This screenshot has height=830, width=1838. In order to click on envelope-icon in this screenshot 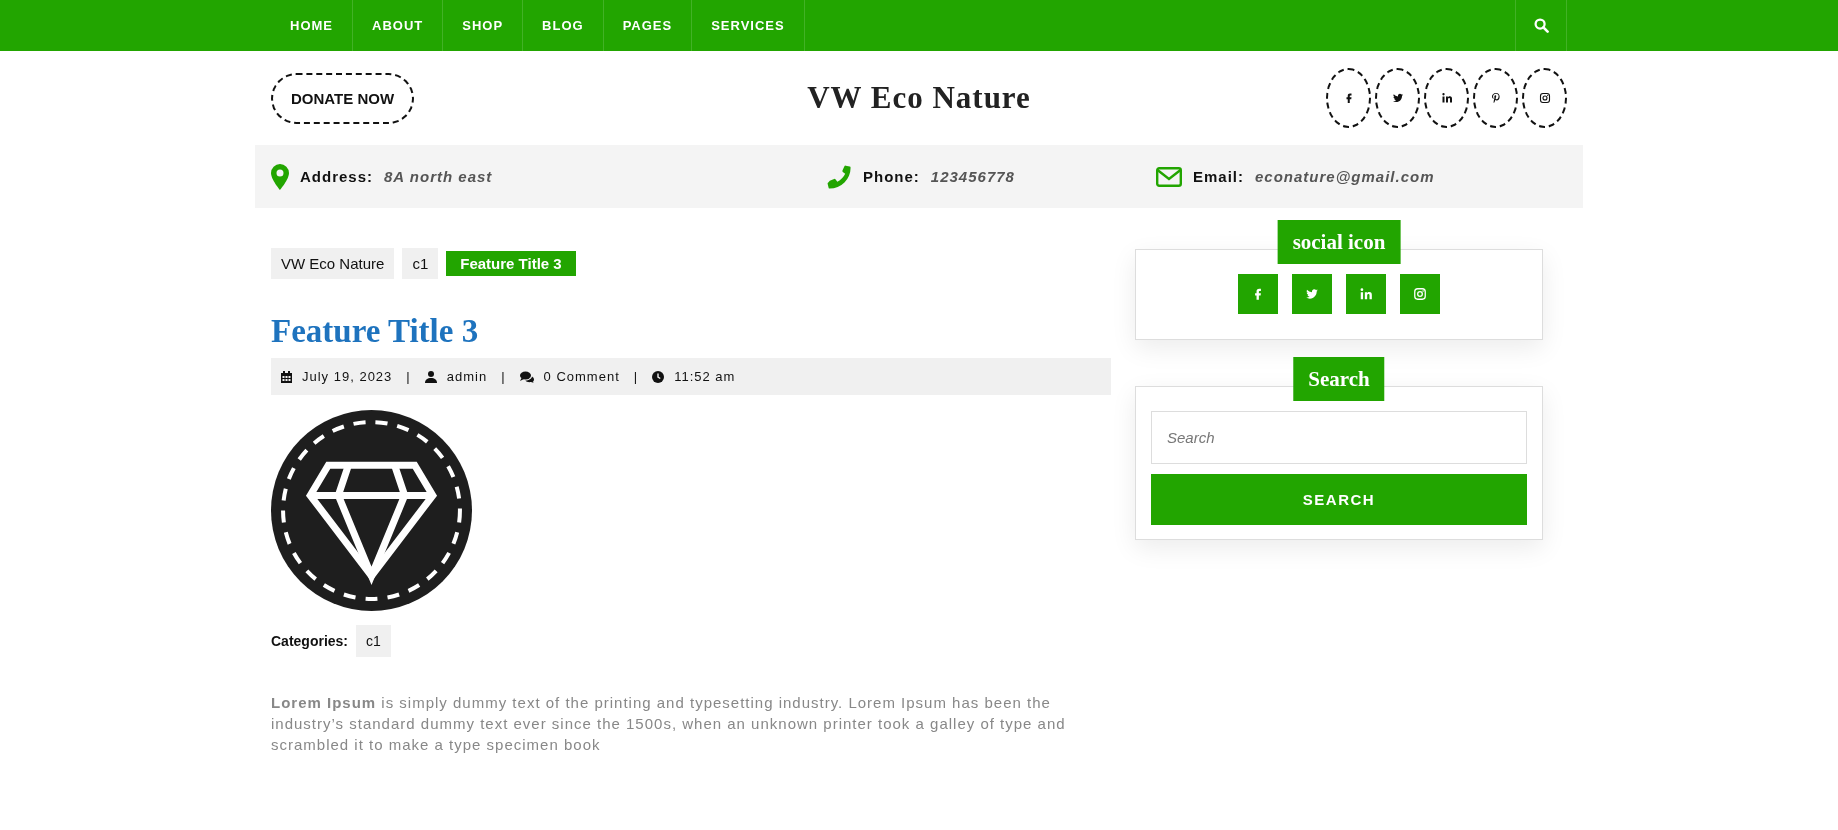, I will do `click(1169, 176)`.